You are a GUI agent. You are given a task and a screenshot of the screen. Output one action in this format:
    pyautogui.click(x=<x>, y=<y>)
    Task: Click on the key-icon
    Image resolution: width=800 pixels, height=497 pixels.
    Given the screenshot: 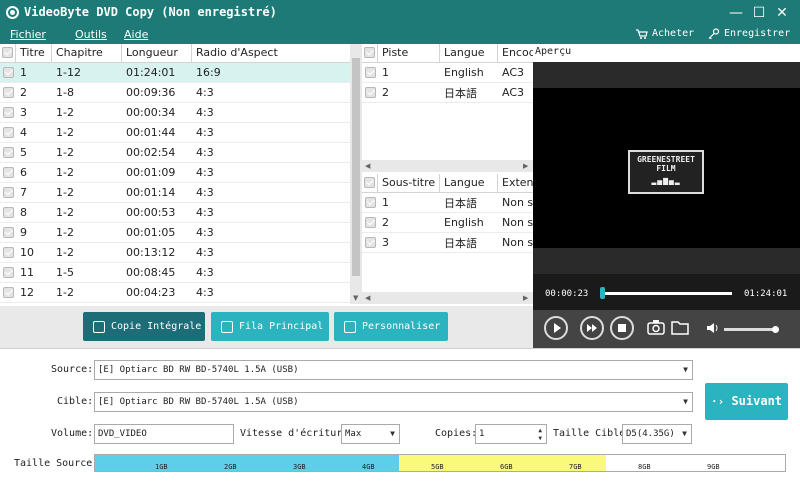 What is the action you would take?
    pyautogui.click(x=714, y=33)
    